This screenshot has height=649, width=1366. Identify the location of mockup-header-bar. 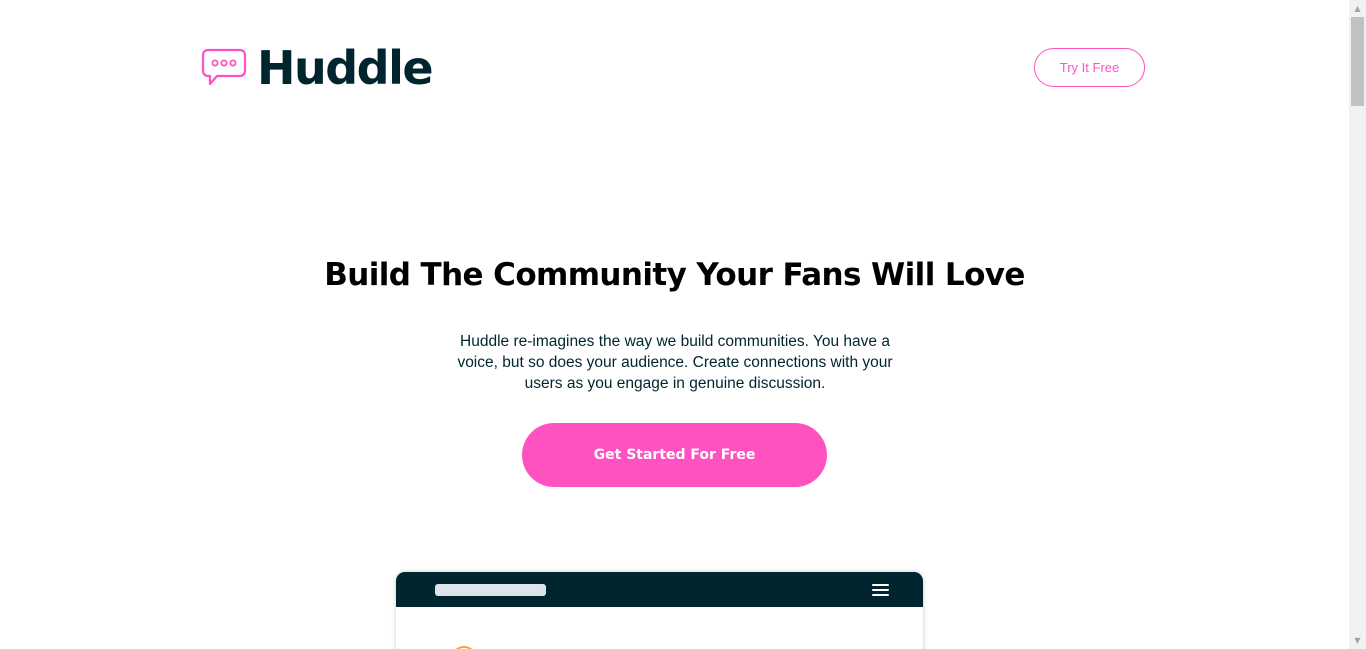
(659, 589).